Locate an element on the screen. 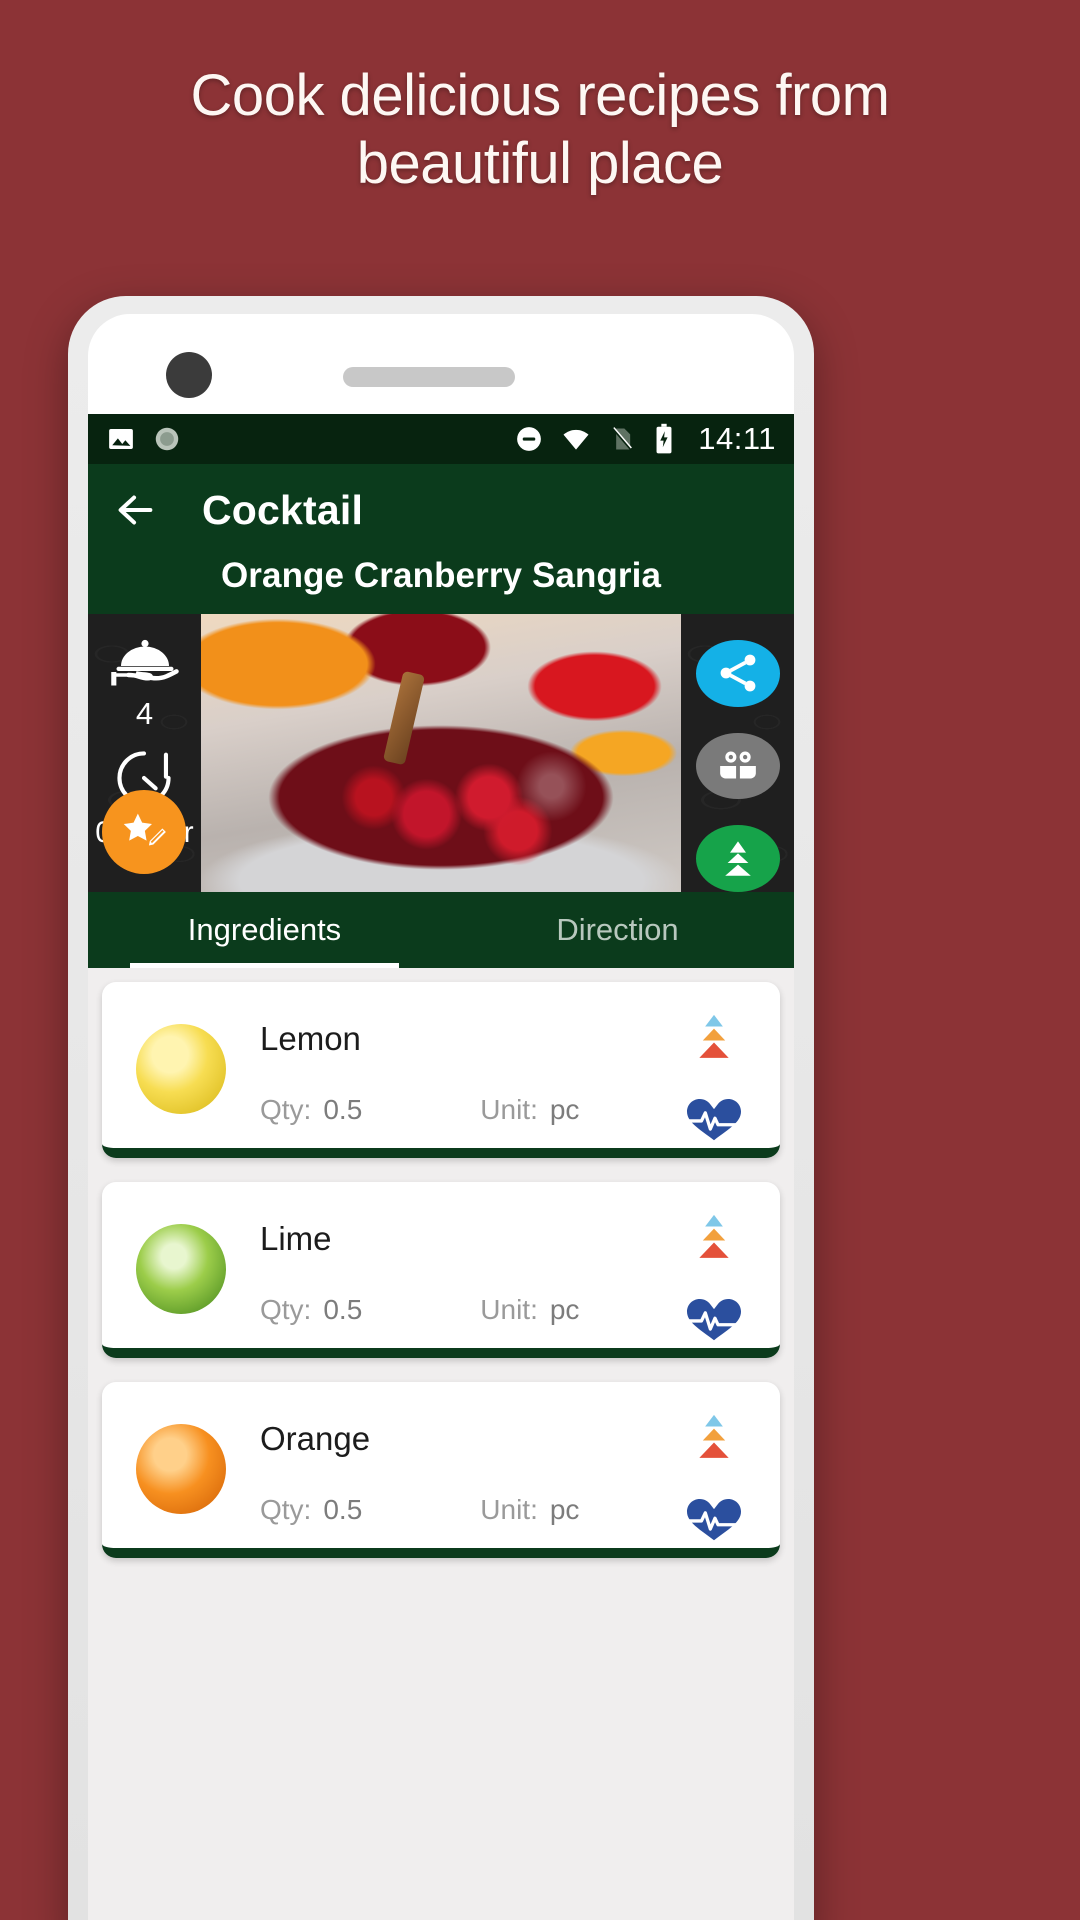  ingredient-name: Orange is located at coordinates (315, 1438).